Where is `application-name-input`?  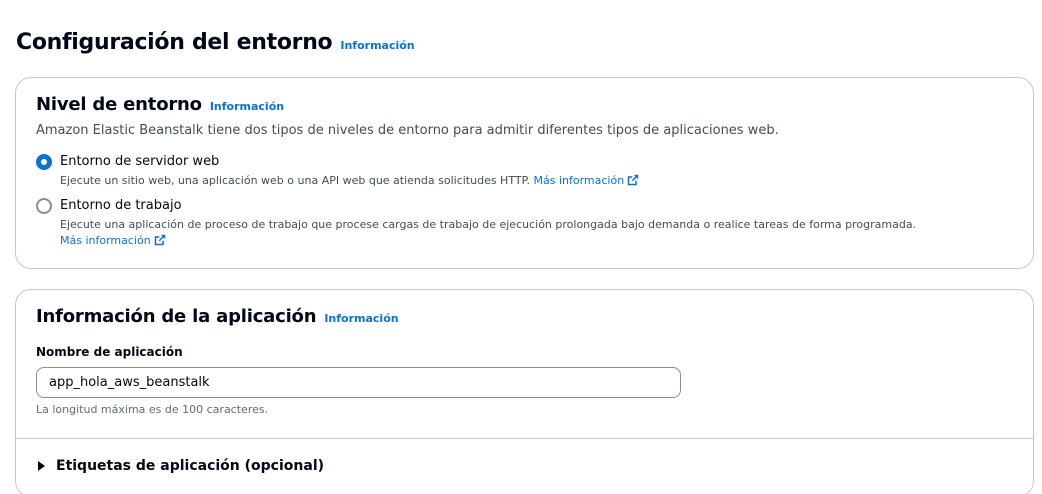 application-name-input is located at coordinates (358, 382).